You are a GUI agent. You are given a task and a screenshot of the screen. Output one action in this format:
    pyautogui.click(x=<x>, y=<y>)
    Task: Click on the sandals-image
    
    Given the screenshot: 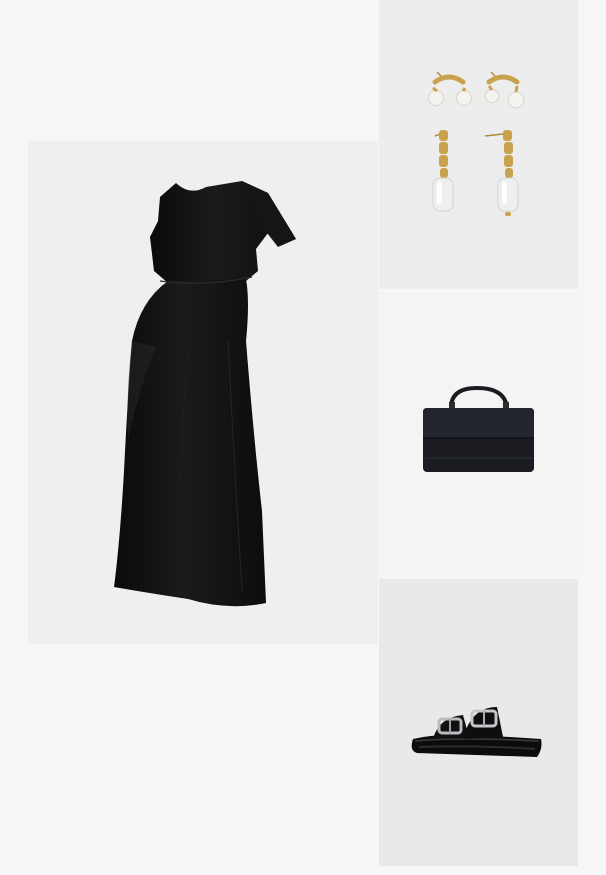 What is the action you would take?
    pyautogui.click(x=476, y=732)
    